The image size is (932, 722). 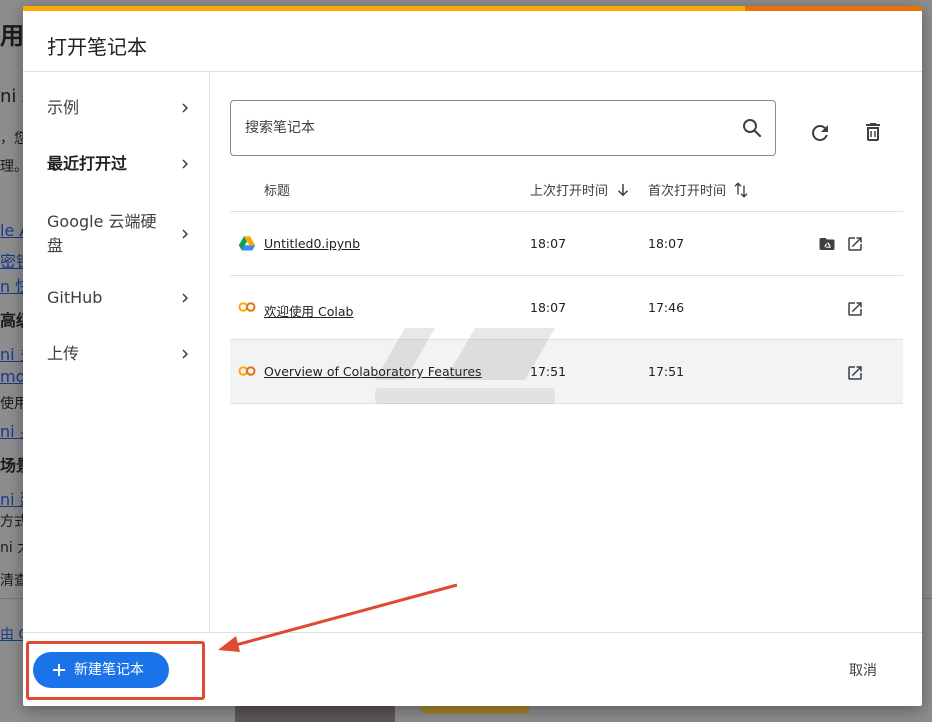 I want to click on table-row: 欢迎使用 Colab 18:07 17:46, so click(x=566, y=307).